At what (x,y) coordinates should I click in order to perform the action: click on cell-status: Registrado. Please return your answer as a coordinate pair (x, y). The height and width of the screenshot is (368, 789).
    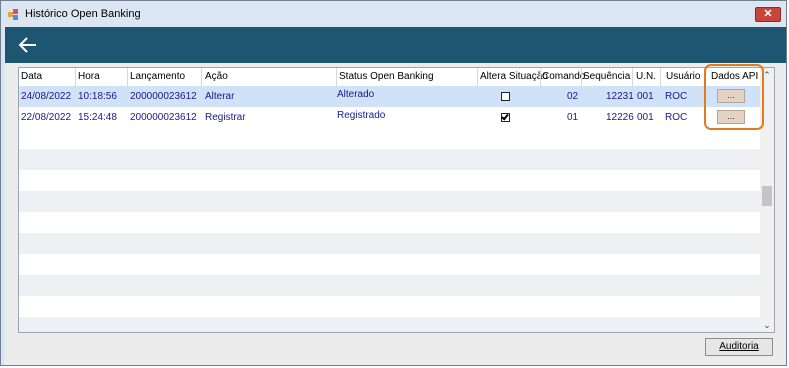
    Looking at the image, I should click on (361, 115).